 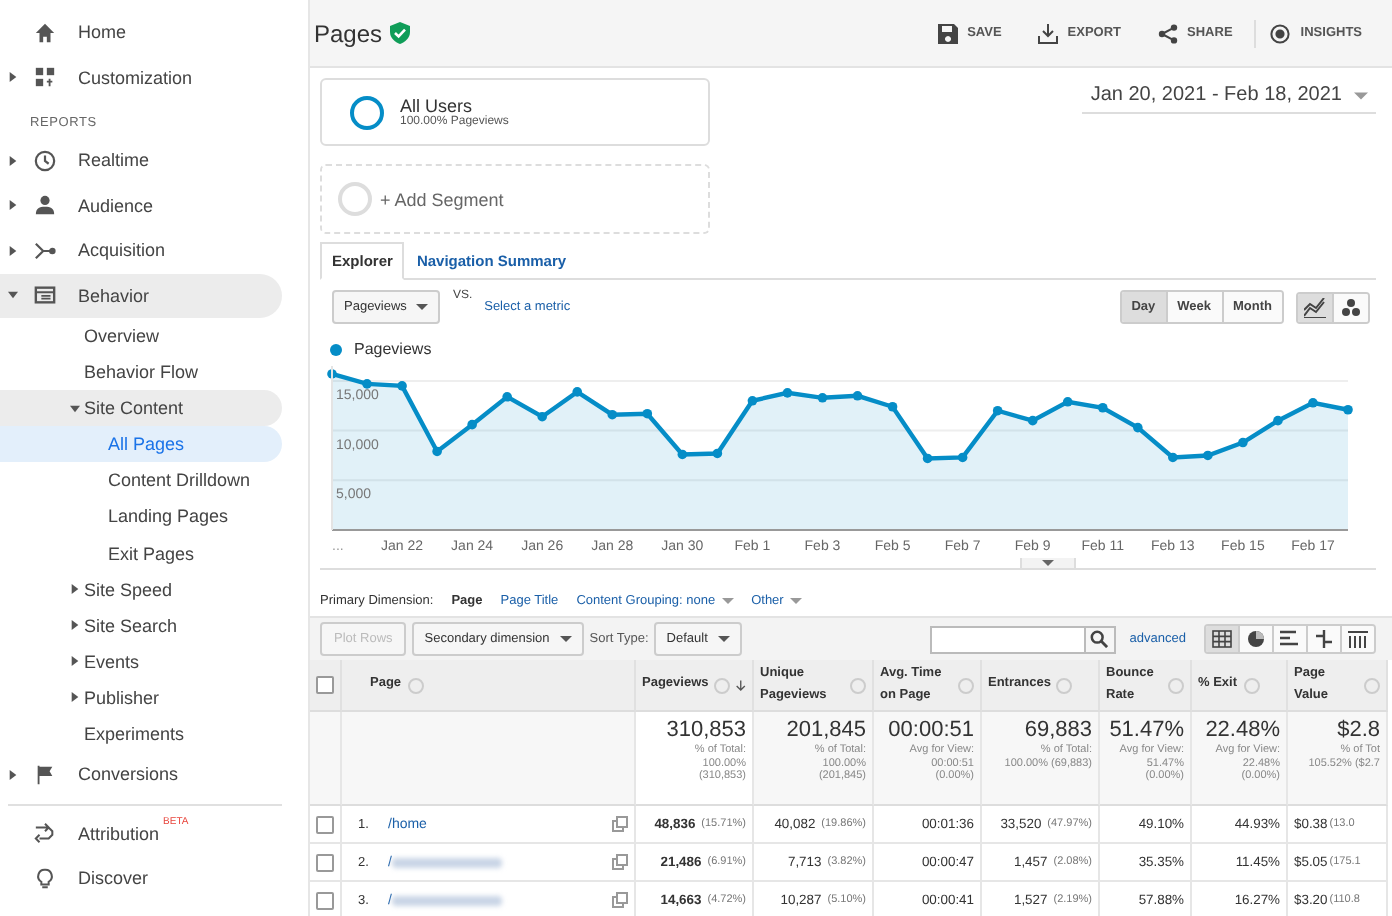 What do you see at coordinates (1146, 730) in the screenshot?
I see `total-value: 51.47%` at bounding box center [1146, 730].